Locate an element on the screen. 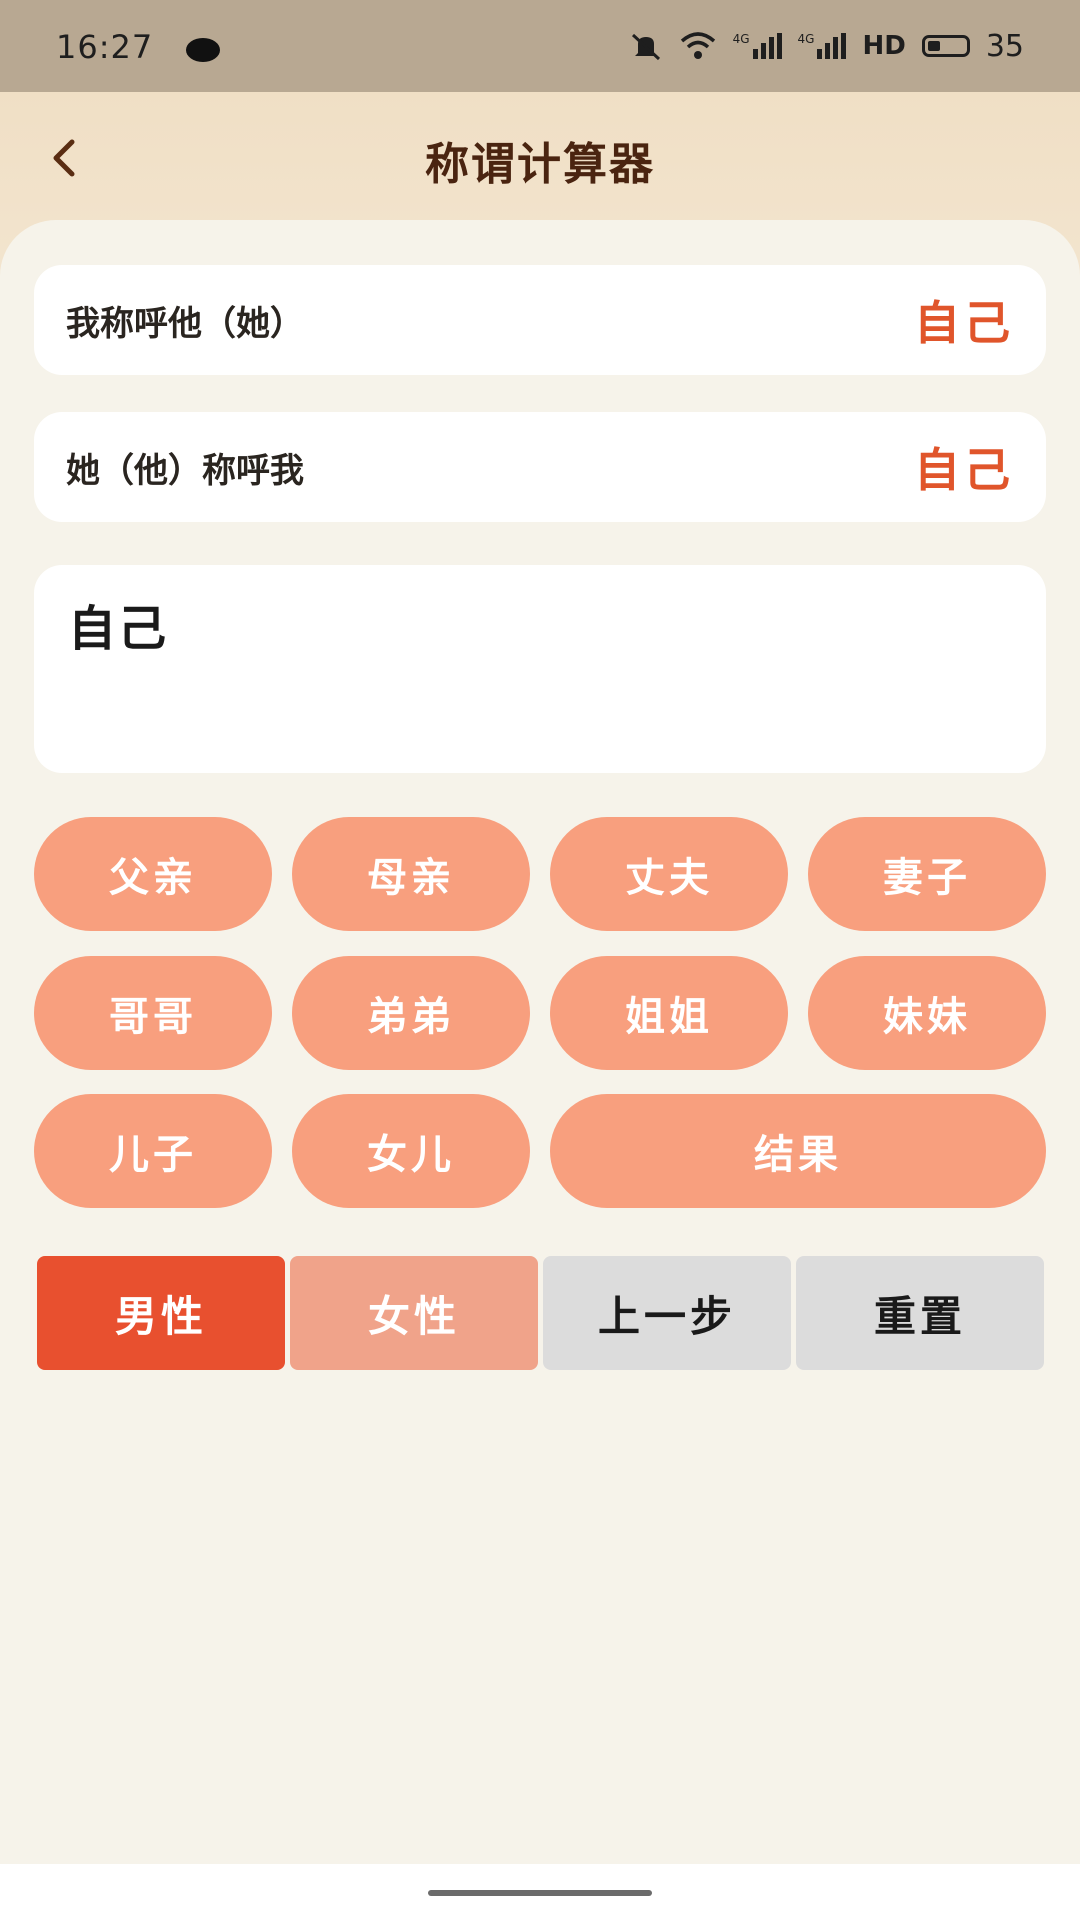 The width and height of the screenshot is (1080, 1920). i-call-them-label: 我称呼他（她） is located at coordinates (185, 323).